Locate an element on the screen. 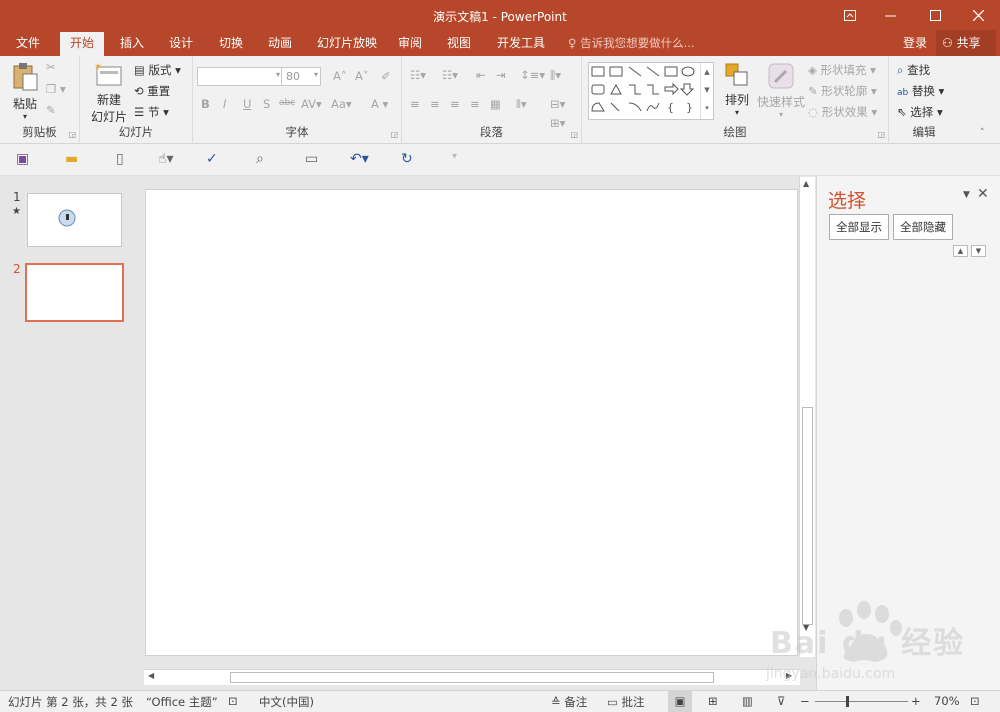 This screenshot has width=1000, height=712. zoom-in-button: + is located at coordinates (916, 701).